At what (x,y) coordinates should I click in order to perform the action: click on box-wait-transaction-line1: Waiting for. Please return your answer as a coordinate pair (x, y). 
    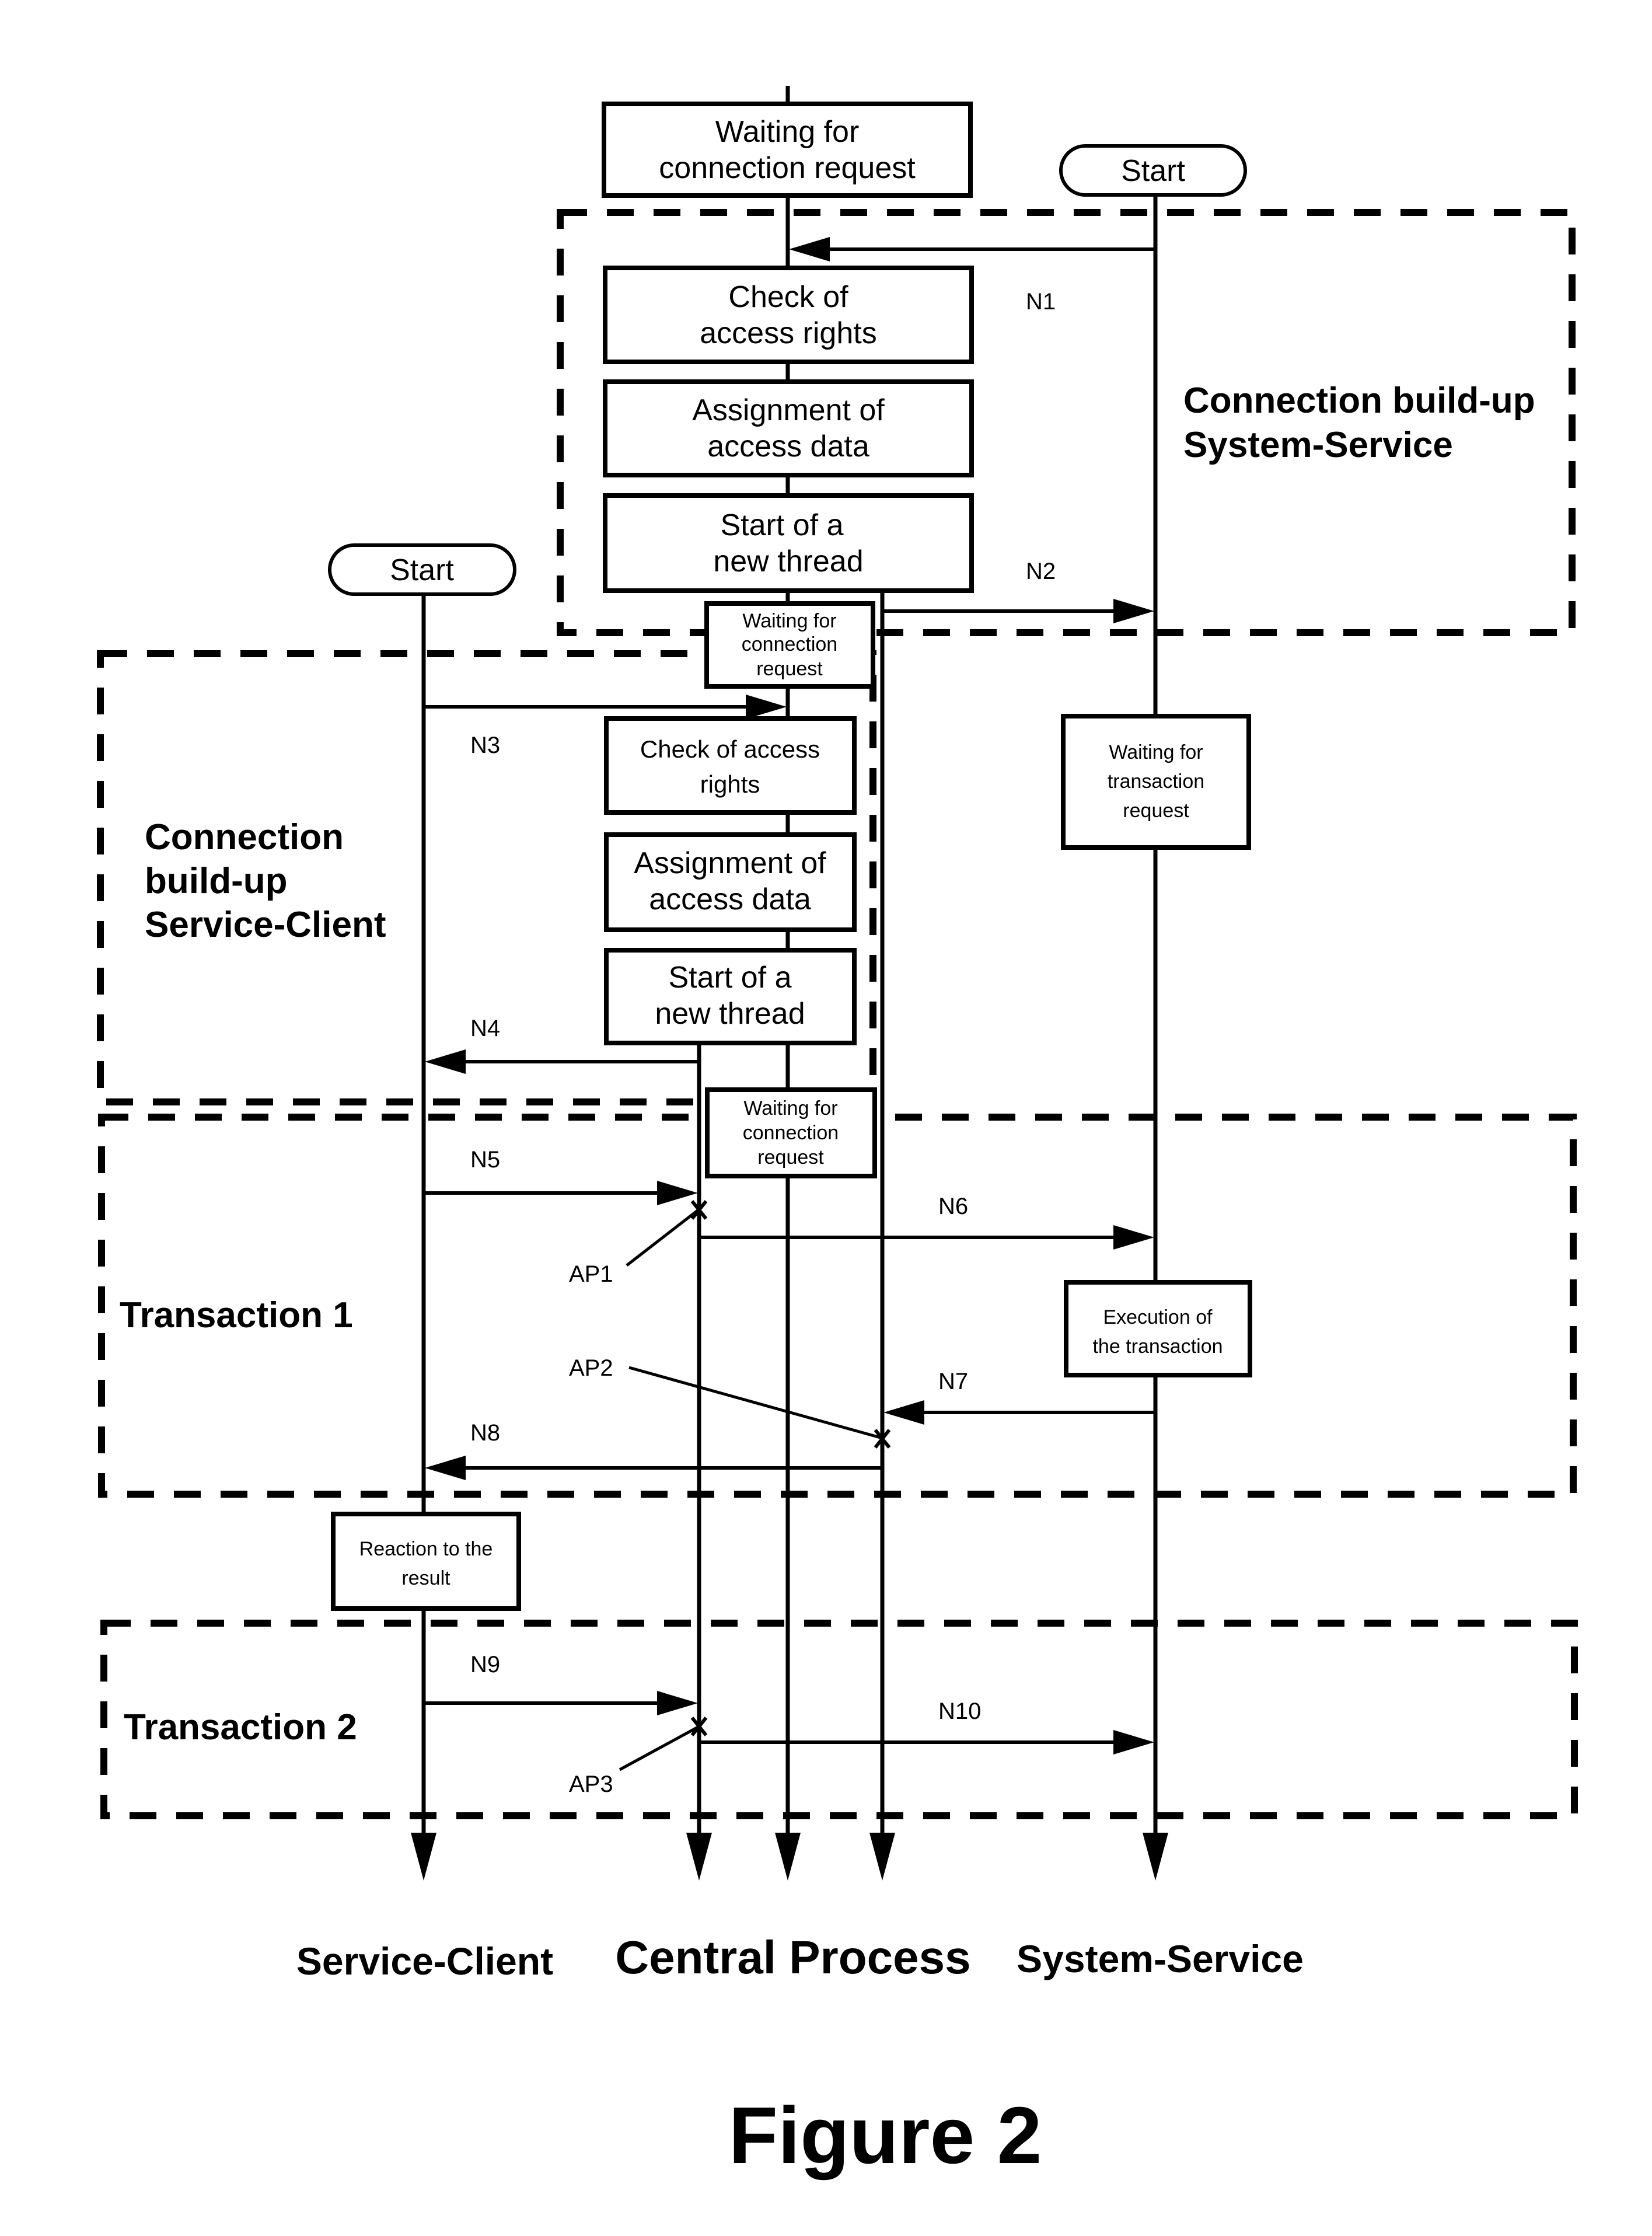
    Looking at the image, I should click on (1156, 752).